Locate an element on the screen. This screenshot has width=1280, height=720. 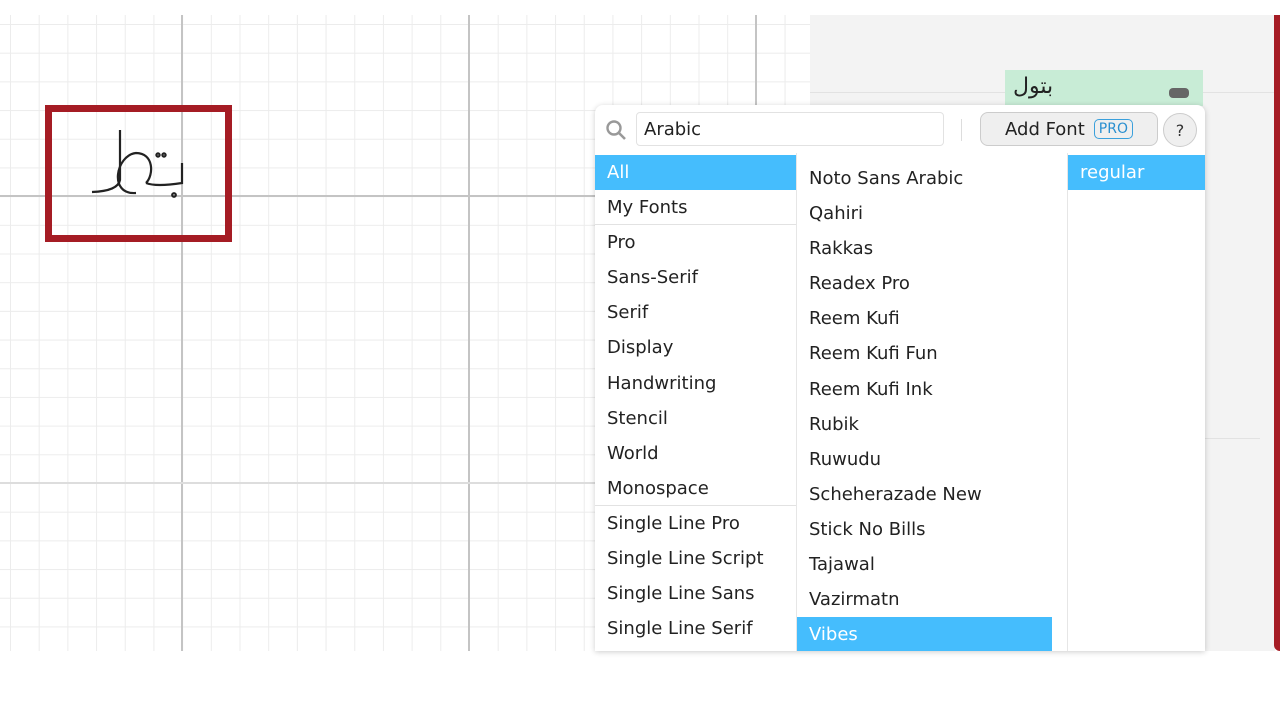
pro-badge: PRO is located at coordinates (1113, 129).